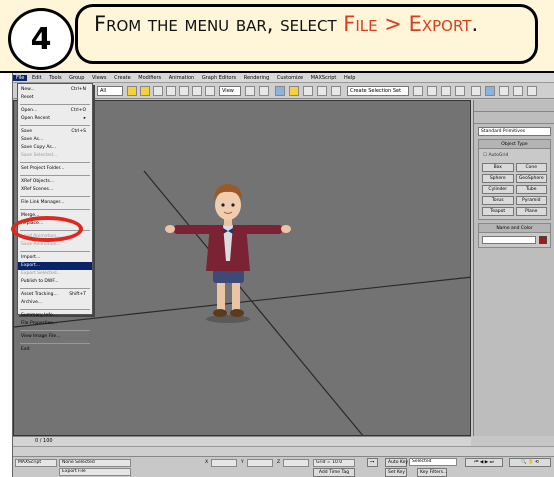 Image resolution: width=554 pixels, height=477 pixels. I want to click on select-manipulate-icon, so click(264, 91).